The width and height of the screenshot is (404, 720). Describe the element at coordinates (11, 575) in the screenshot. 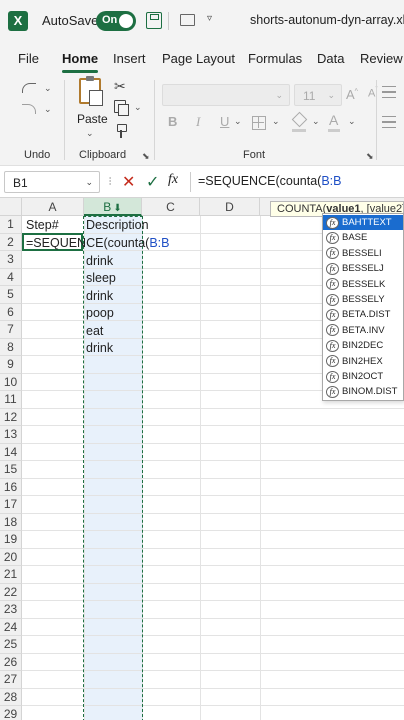

I see `row-header: 21` at that location.